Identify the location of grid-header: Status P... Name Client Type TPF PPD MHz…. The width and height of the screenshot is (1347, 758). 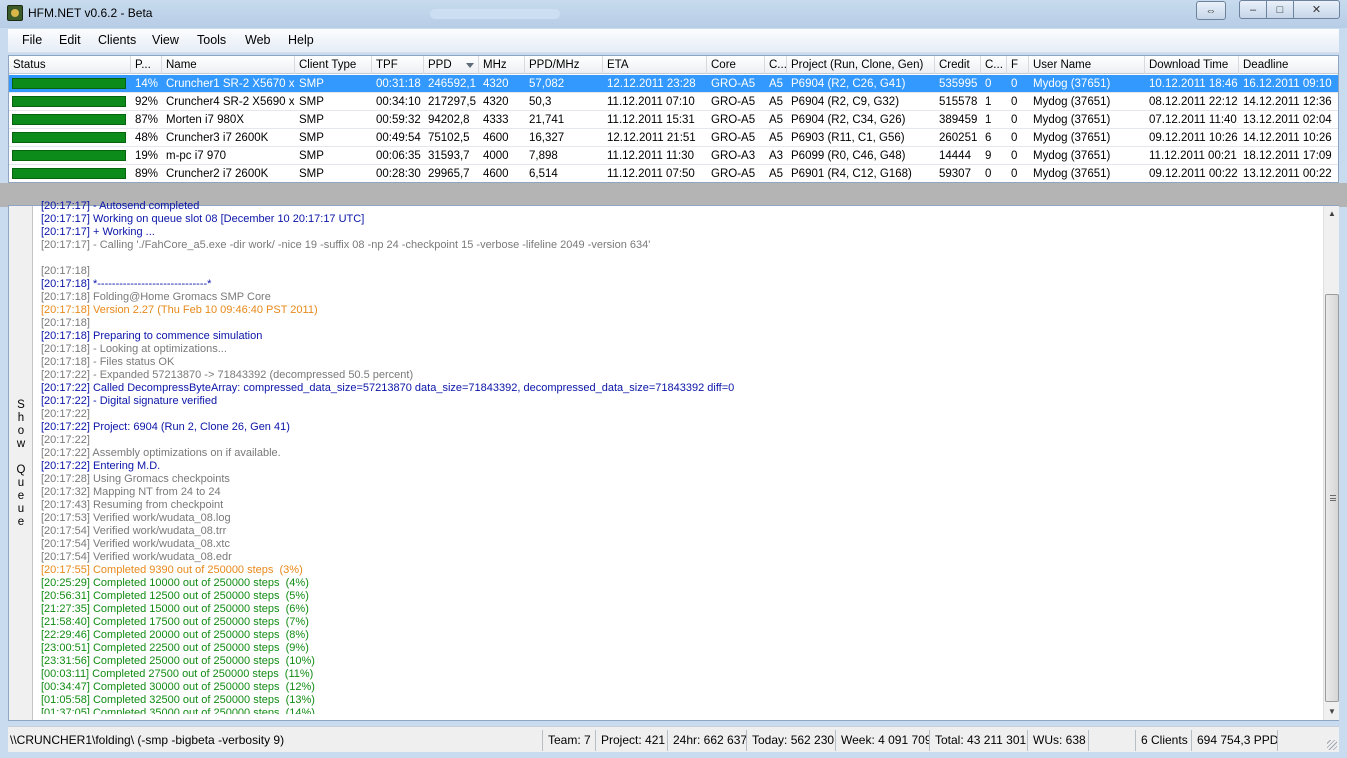
(673, 65).